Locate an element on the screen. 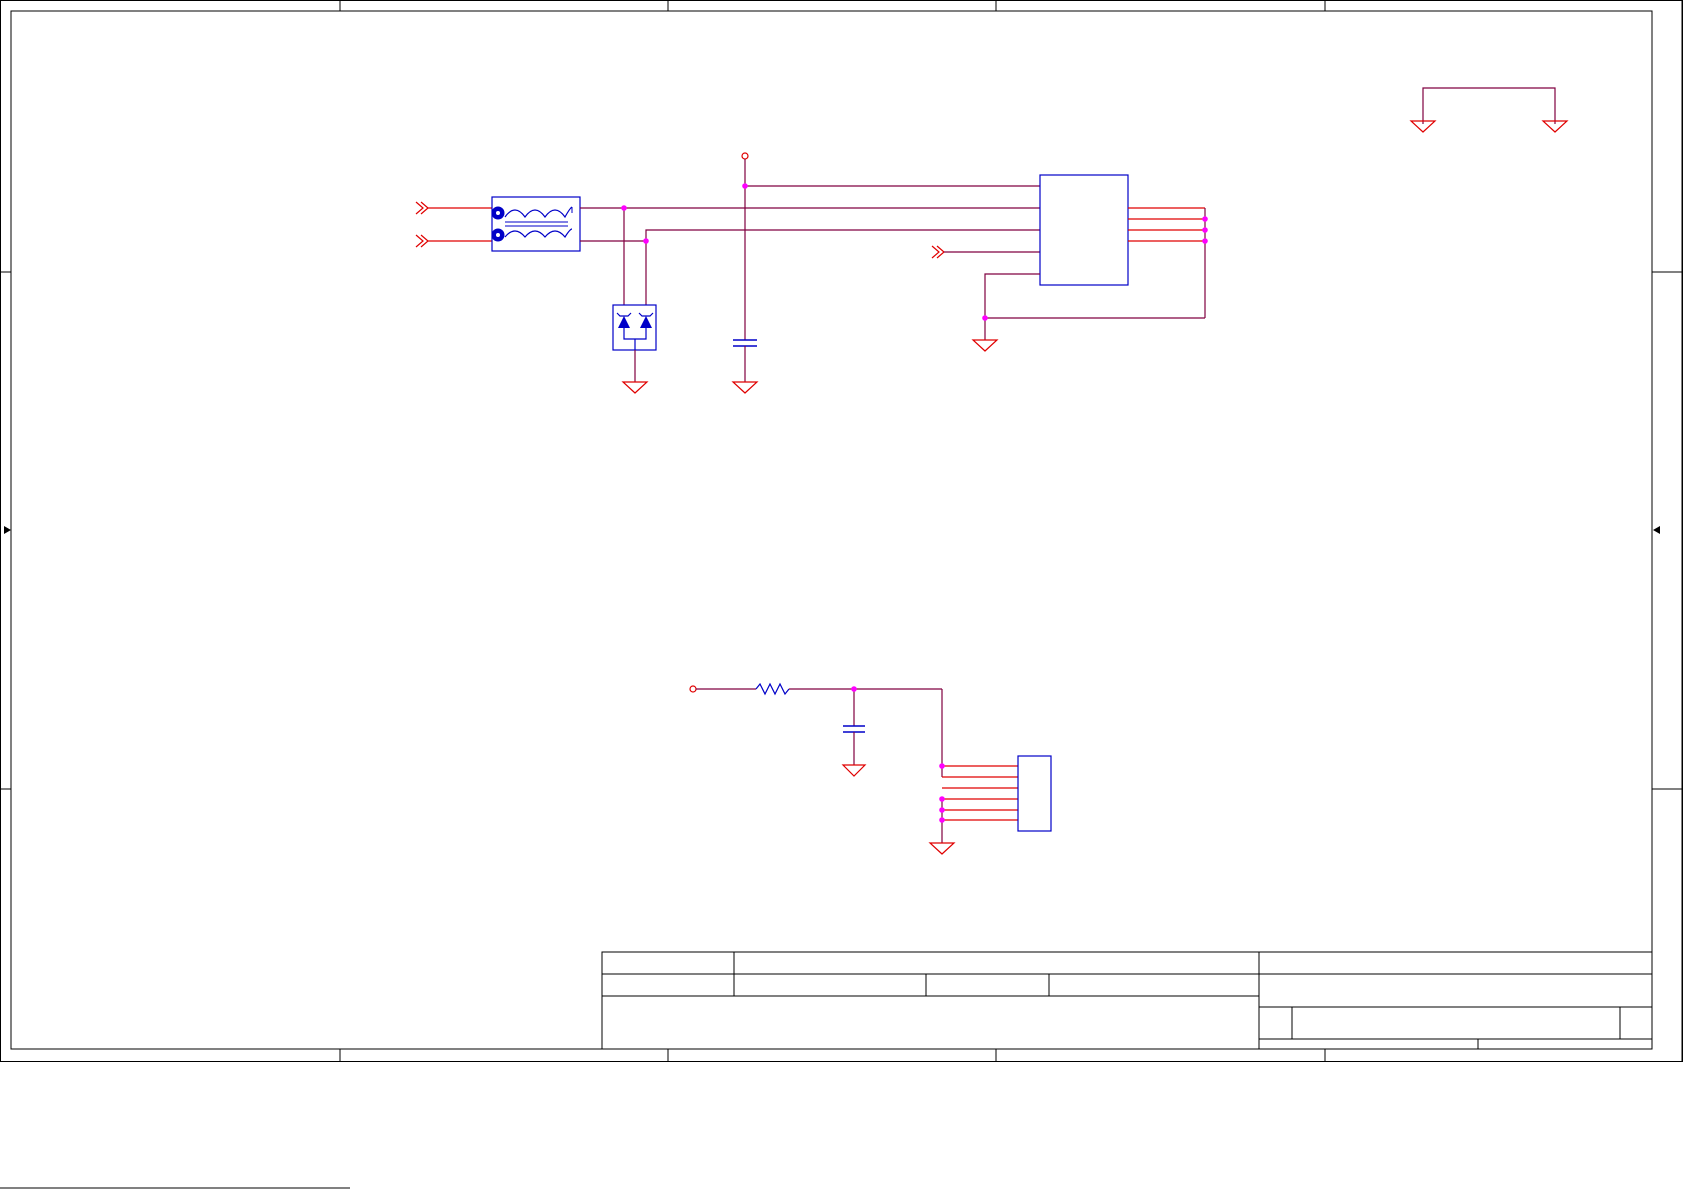 The width and height of the screenshot is (1685, 1191). connector-symbol is located at coordinates (1034, 793).